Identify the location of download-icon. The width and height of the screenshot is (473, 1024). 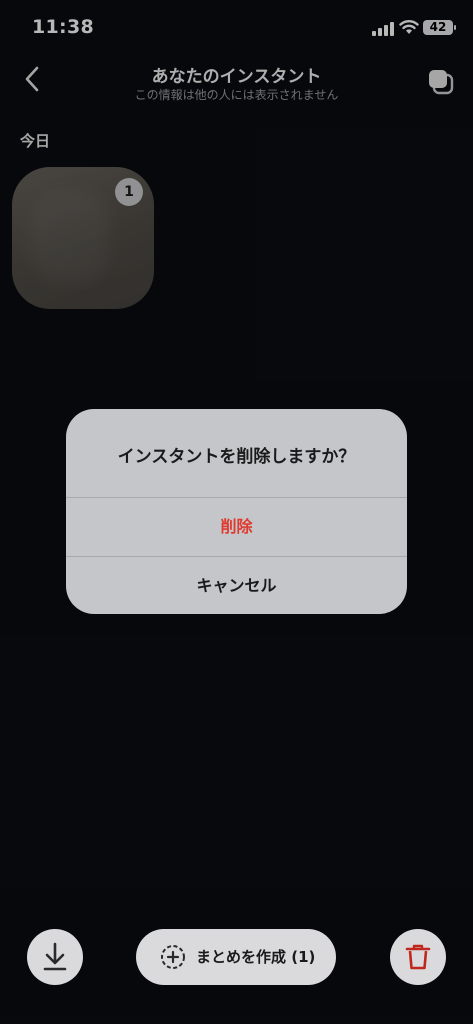
(55, 956).